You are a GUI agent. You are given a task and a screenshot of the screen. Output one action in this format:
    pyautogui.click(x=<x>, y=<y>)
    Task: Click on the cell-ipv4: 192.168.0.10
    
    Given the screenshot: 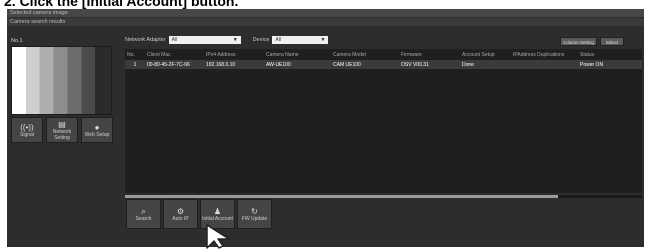 What is the action you would take?
    pyautogui.click(x=234, y=64)
    